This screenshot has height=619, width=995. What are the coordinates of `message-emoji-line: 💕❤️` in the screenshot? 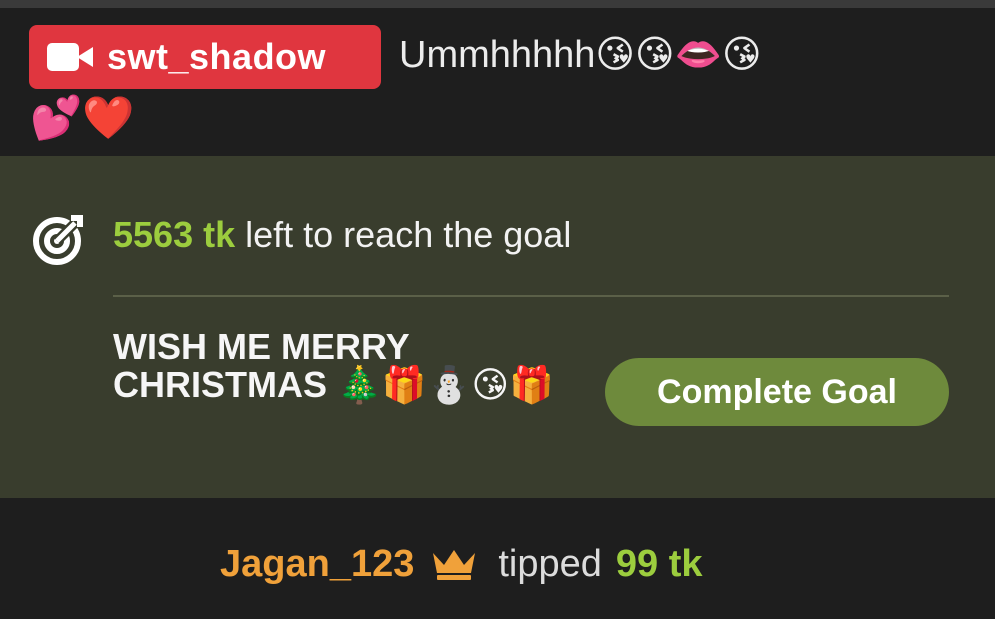 It's located at (82, 117).